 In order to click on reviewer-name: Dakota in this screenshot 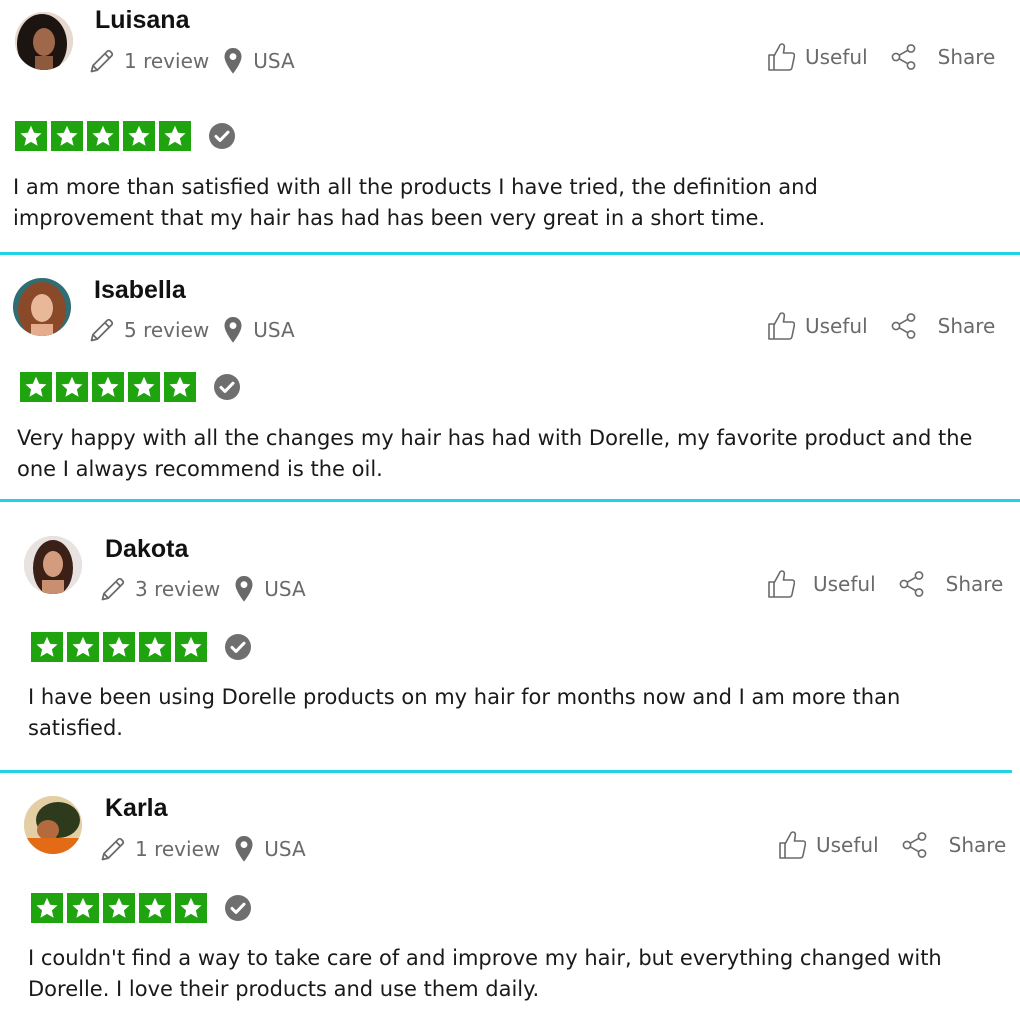, I will do `click(146, 549)`.